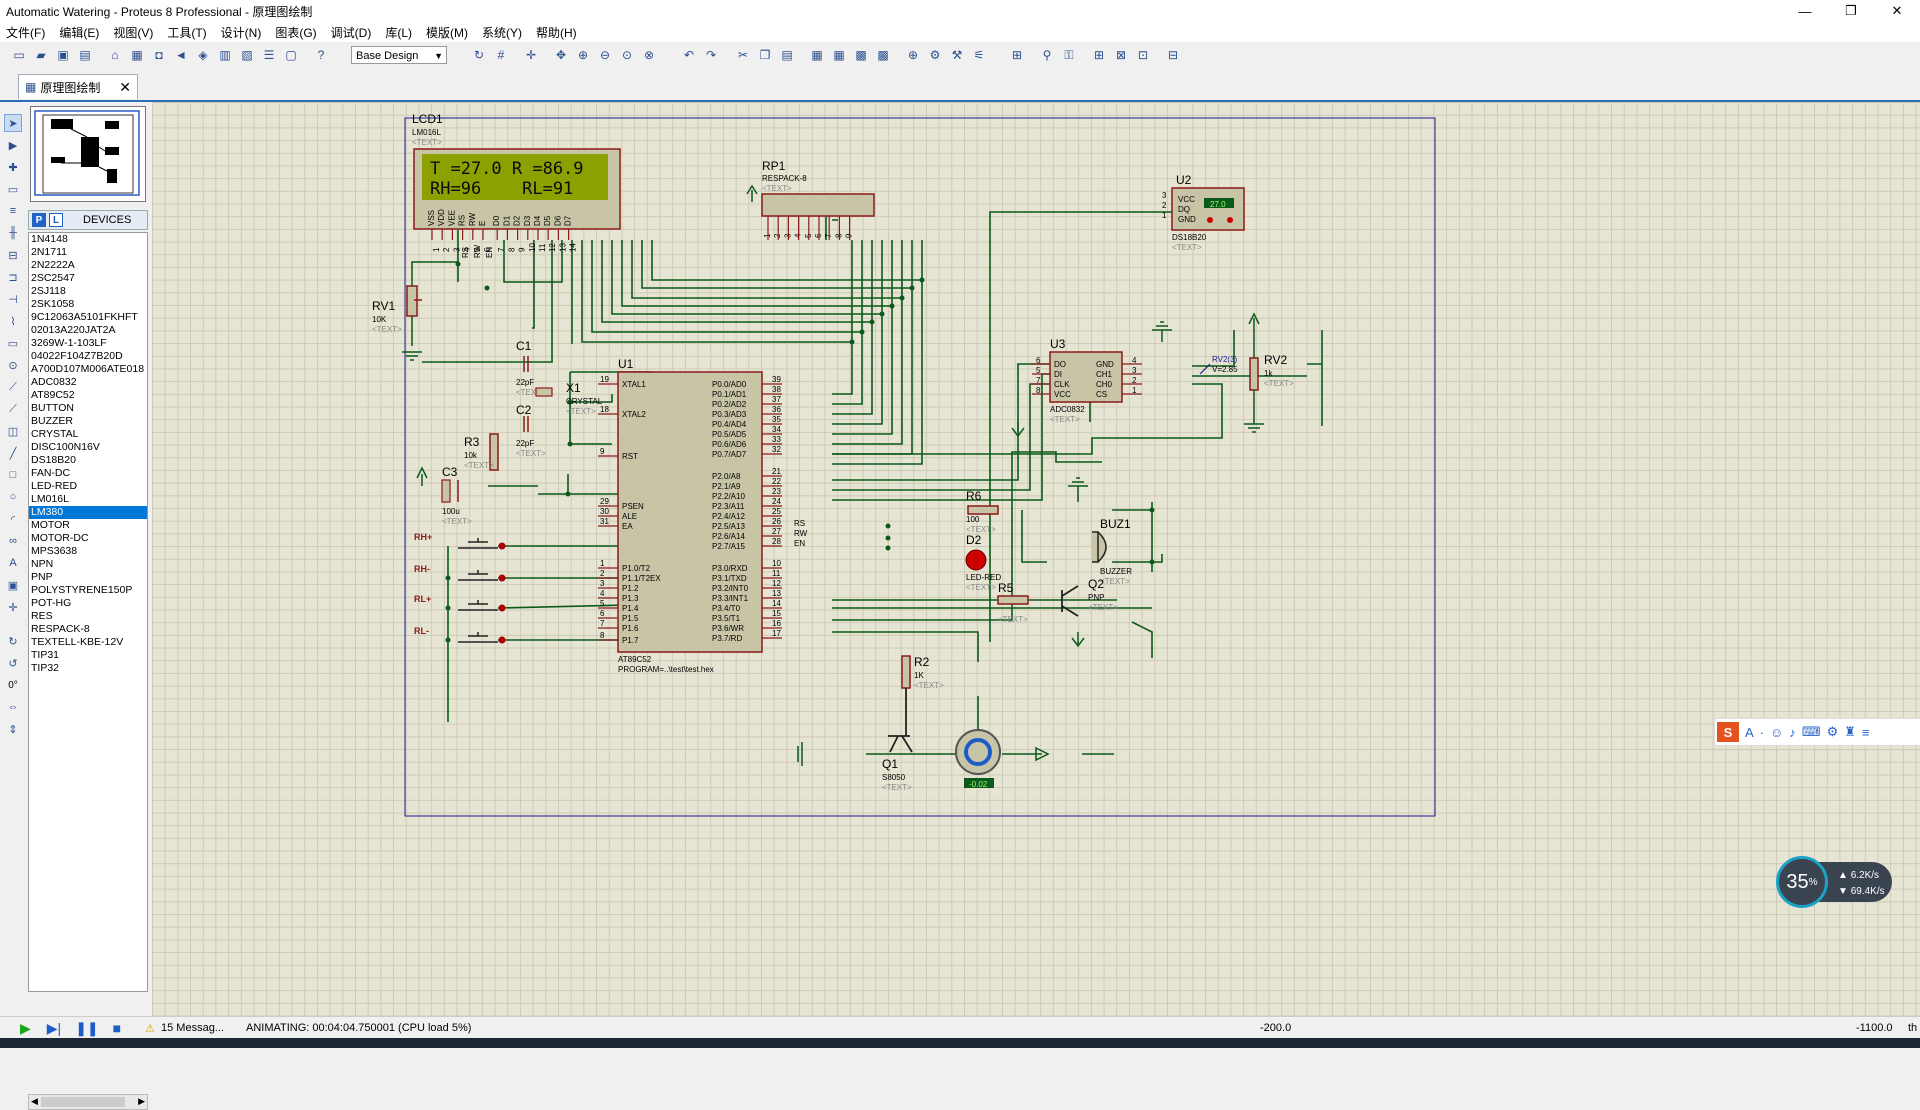  What do you see at coordinates (399, 55) in the screenshot?
I see `design-select: Base Design ▼` at bounding box center [399, 55].